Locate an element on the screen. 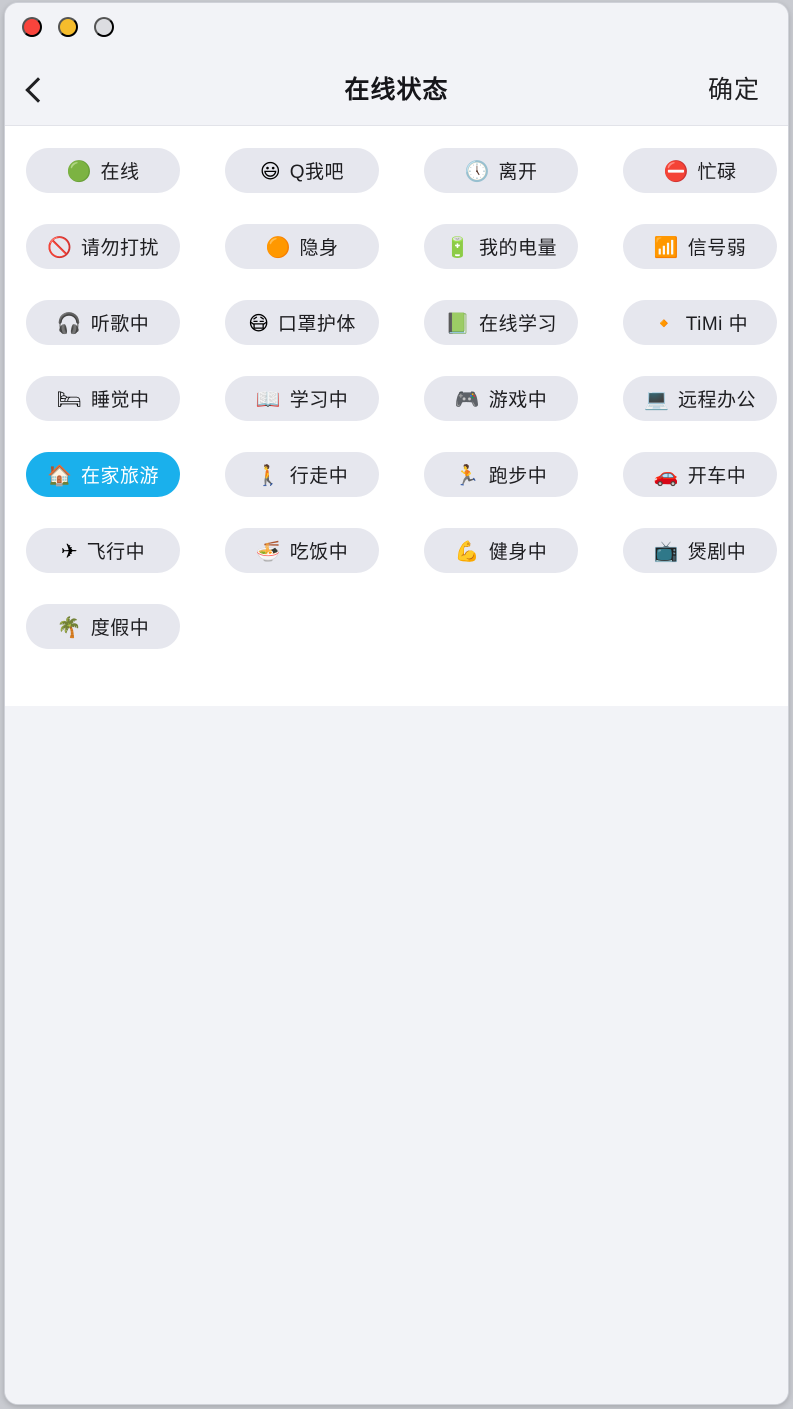 This screenshot has height=1409, width=793. status-chip-sleeping: 🛏 睡觉中 is located at coordinates (103, 398).